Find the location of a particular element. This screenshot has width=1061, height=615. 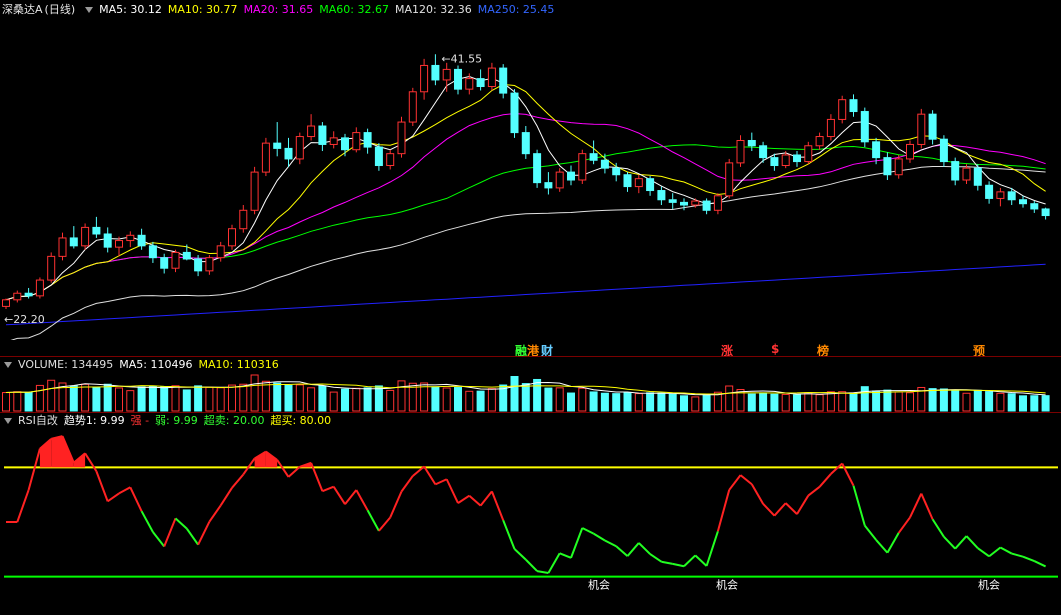

period-label: (日线) is located at coordinates (60, 9).